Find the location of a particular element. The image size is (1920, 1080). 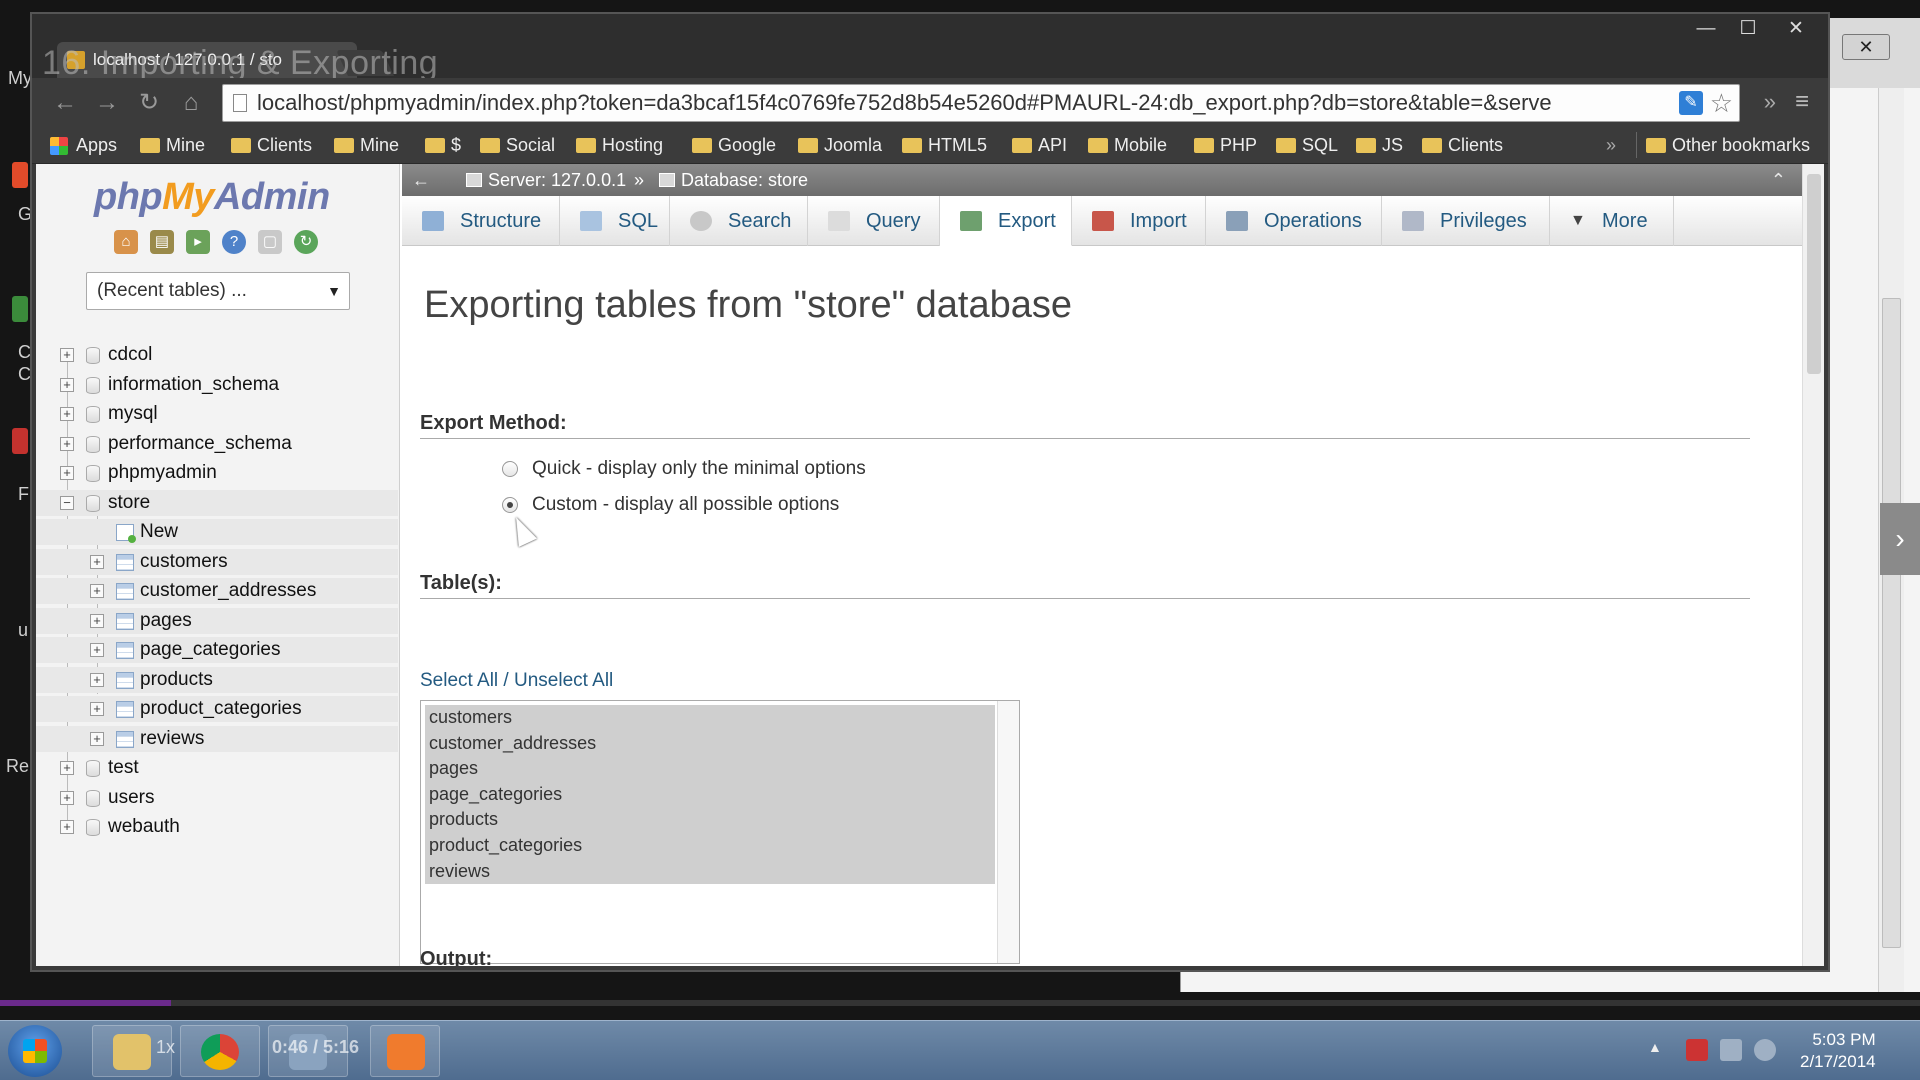

tree-db-name: performance_schema is located at coordinates (200, 444).